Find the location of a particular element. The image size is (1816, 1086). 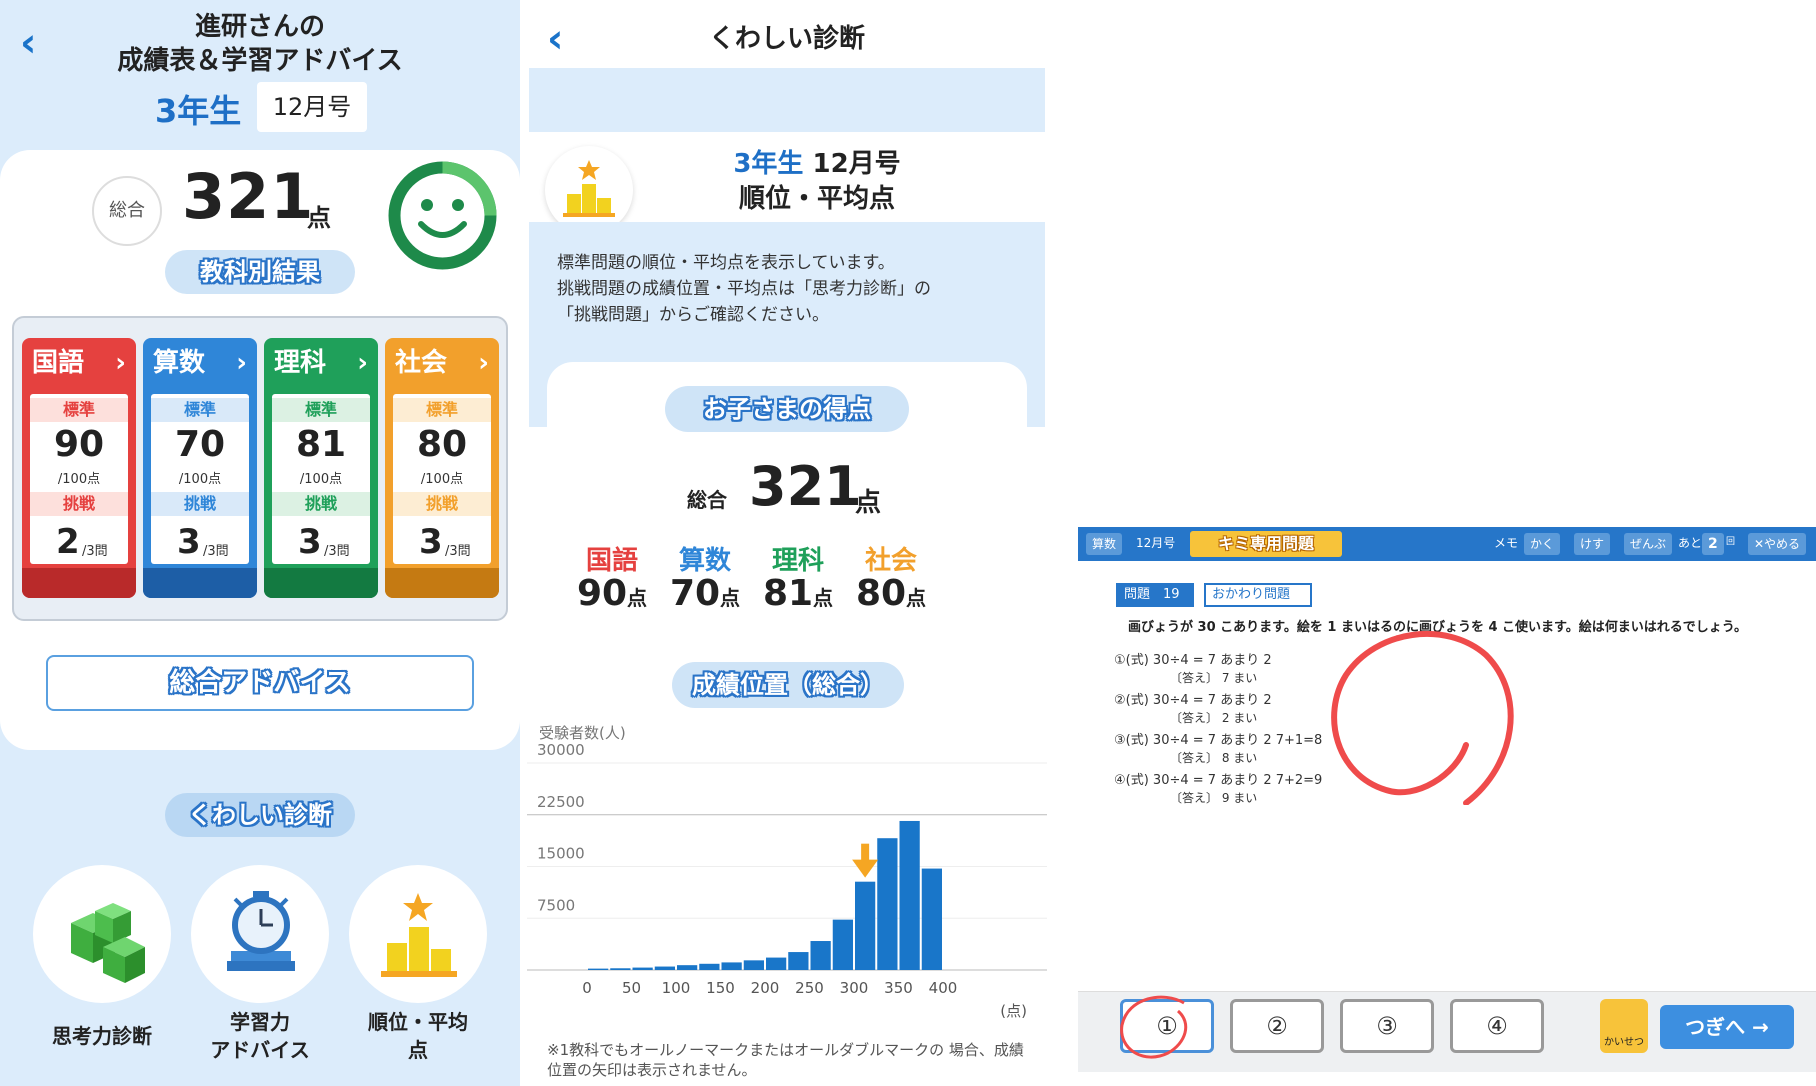

rank-average-label: 順位・平均 点 is located at coordinates (418, 1036).